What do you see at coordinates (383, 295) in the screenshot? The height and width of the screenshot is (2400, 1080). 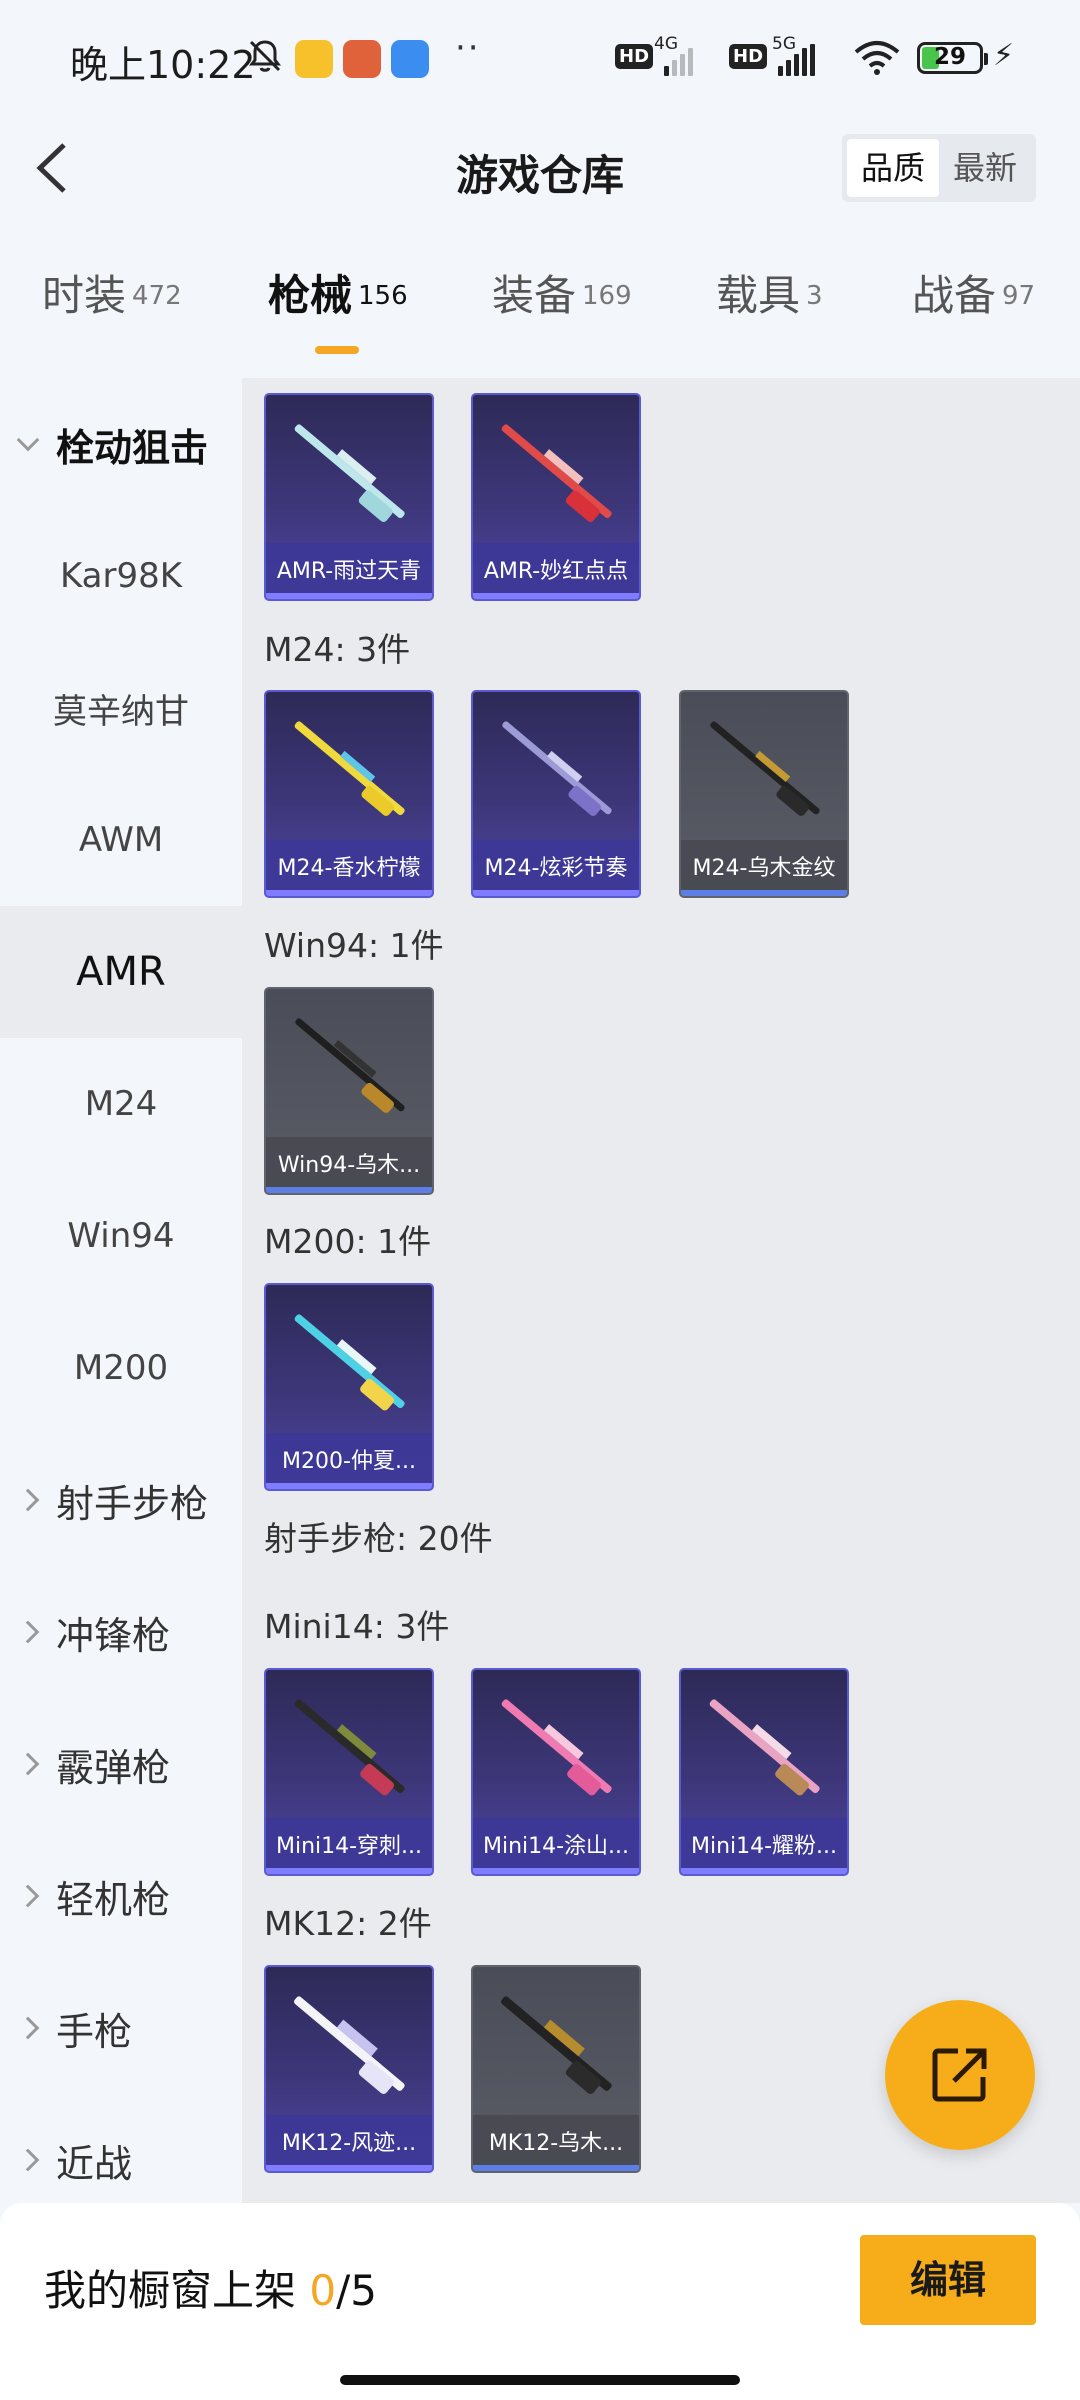 I see `tab-count: 156` at bounding box center [383, 295].